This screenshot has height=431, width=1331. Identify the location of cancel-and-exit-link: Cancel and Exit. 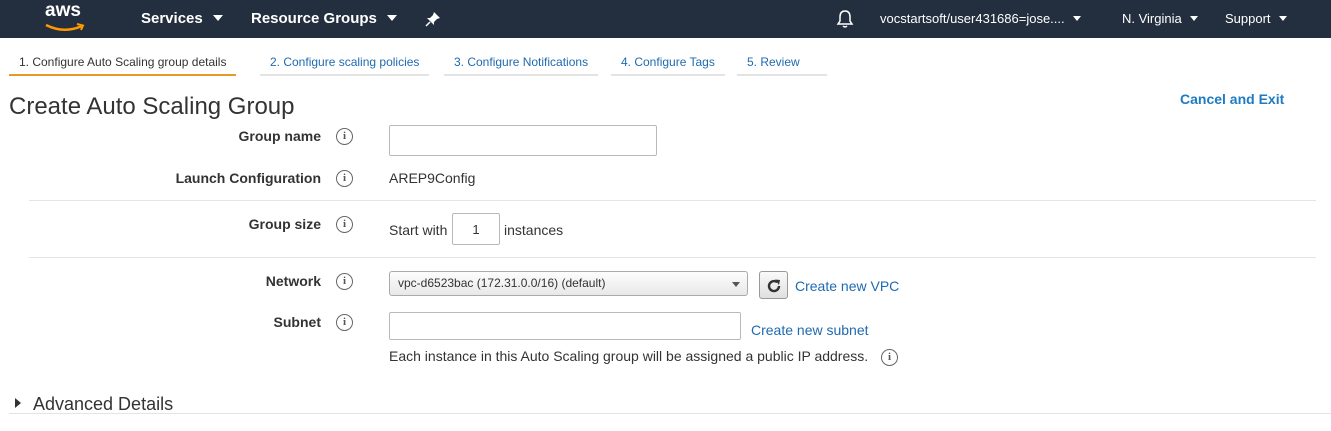
(1232, 99).